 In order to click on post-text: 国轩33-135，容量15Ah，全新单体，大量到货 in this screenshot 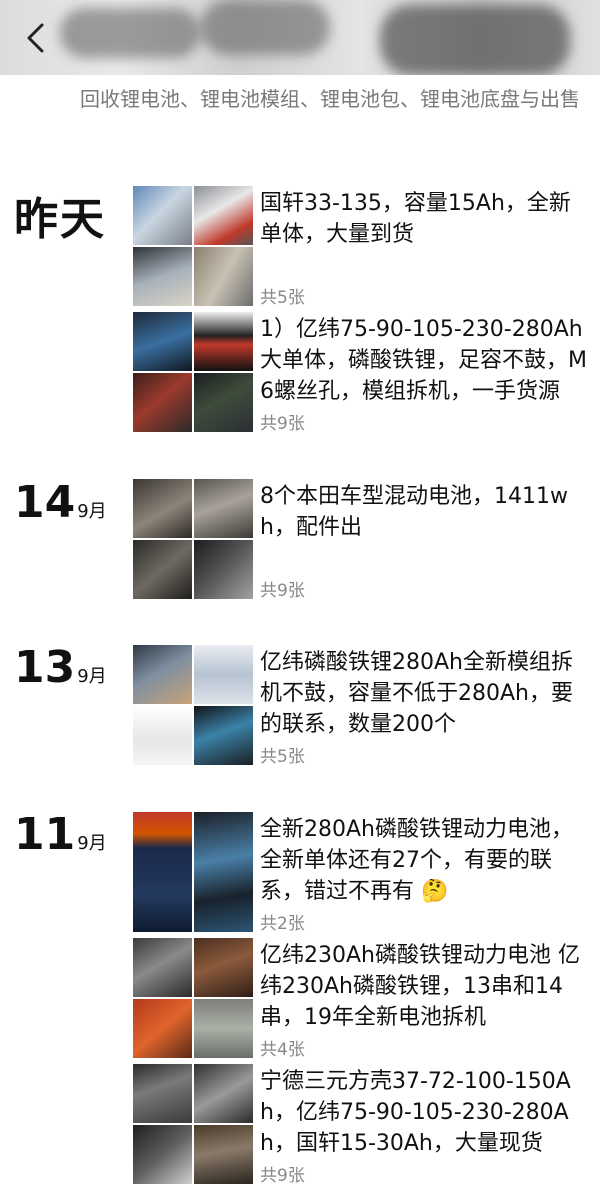, I will do `click(415, 219)`.